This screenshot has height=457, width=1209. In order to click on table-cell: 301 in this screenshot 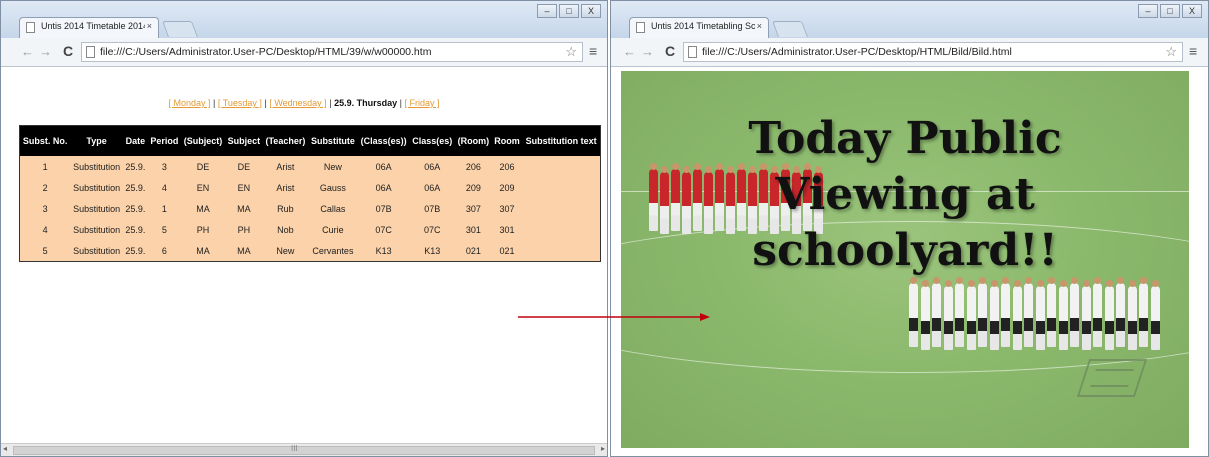, I will do `click(507, 229)`.